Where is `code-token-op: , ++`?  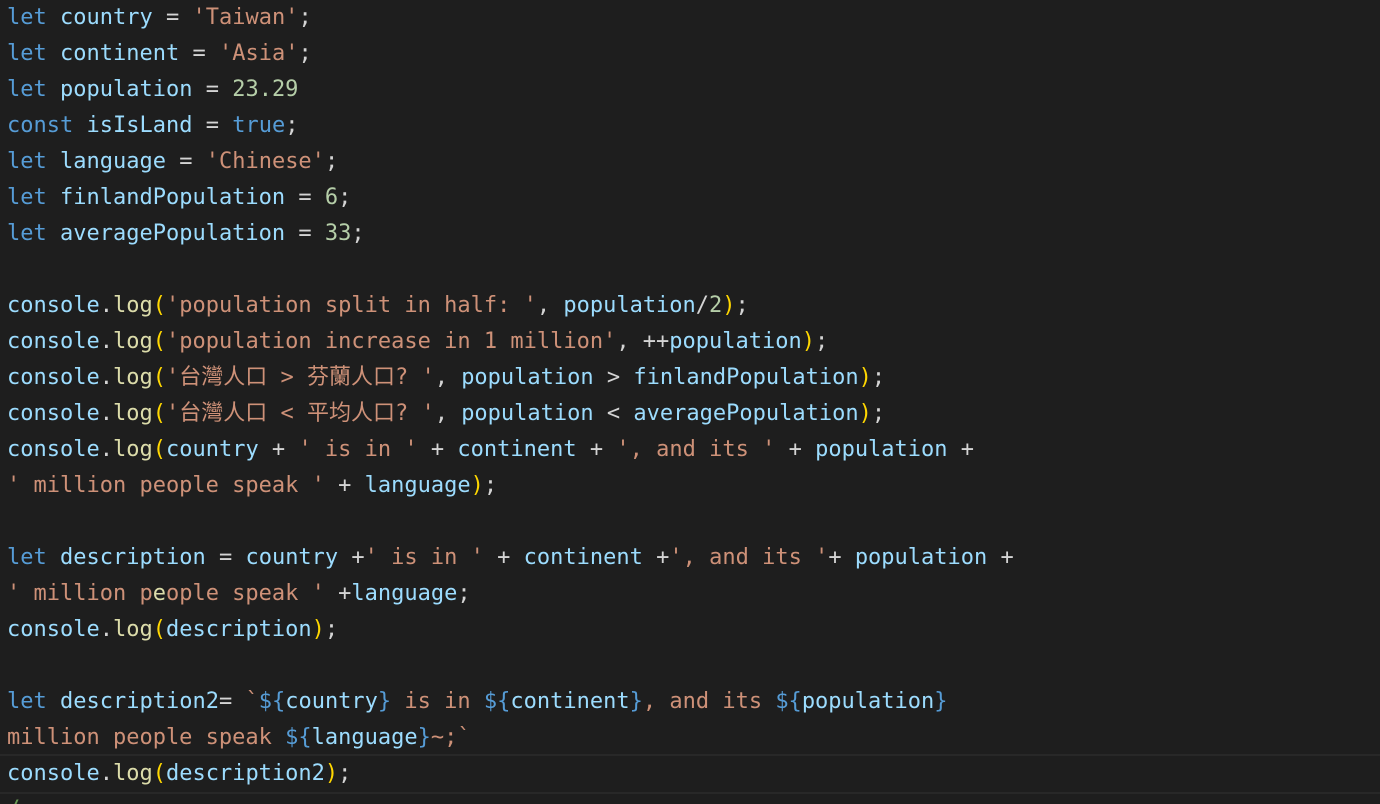 code-token-op: , ++ is located at coordinates (643, 341).